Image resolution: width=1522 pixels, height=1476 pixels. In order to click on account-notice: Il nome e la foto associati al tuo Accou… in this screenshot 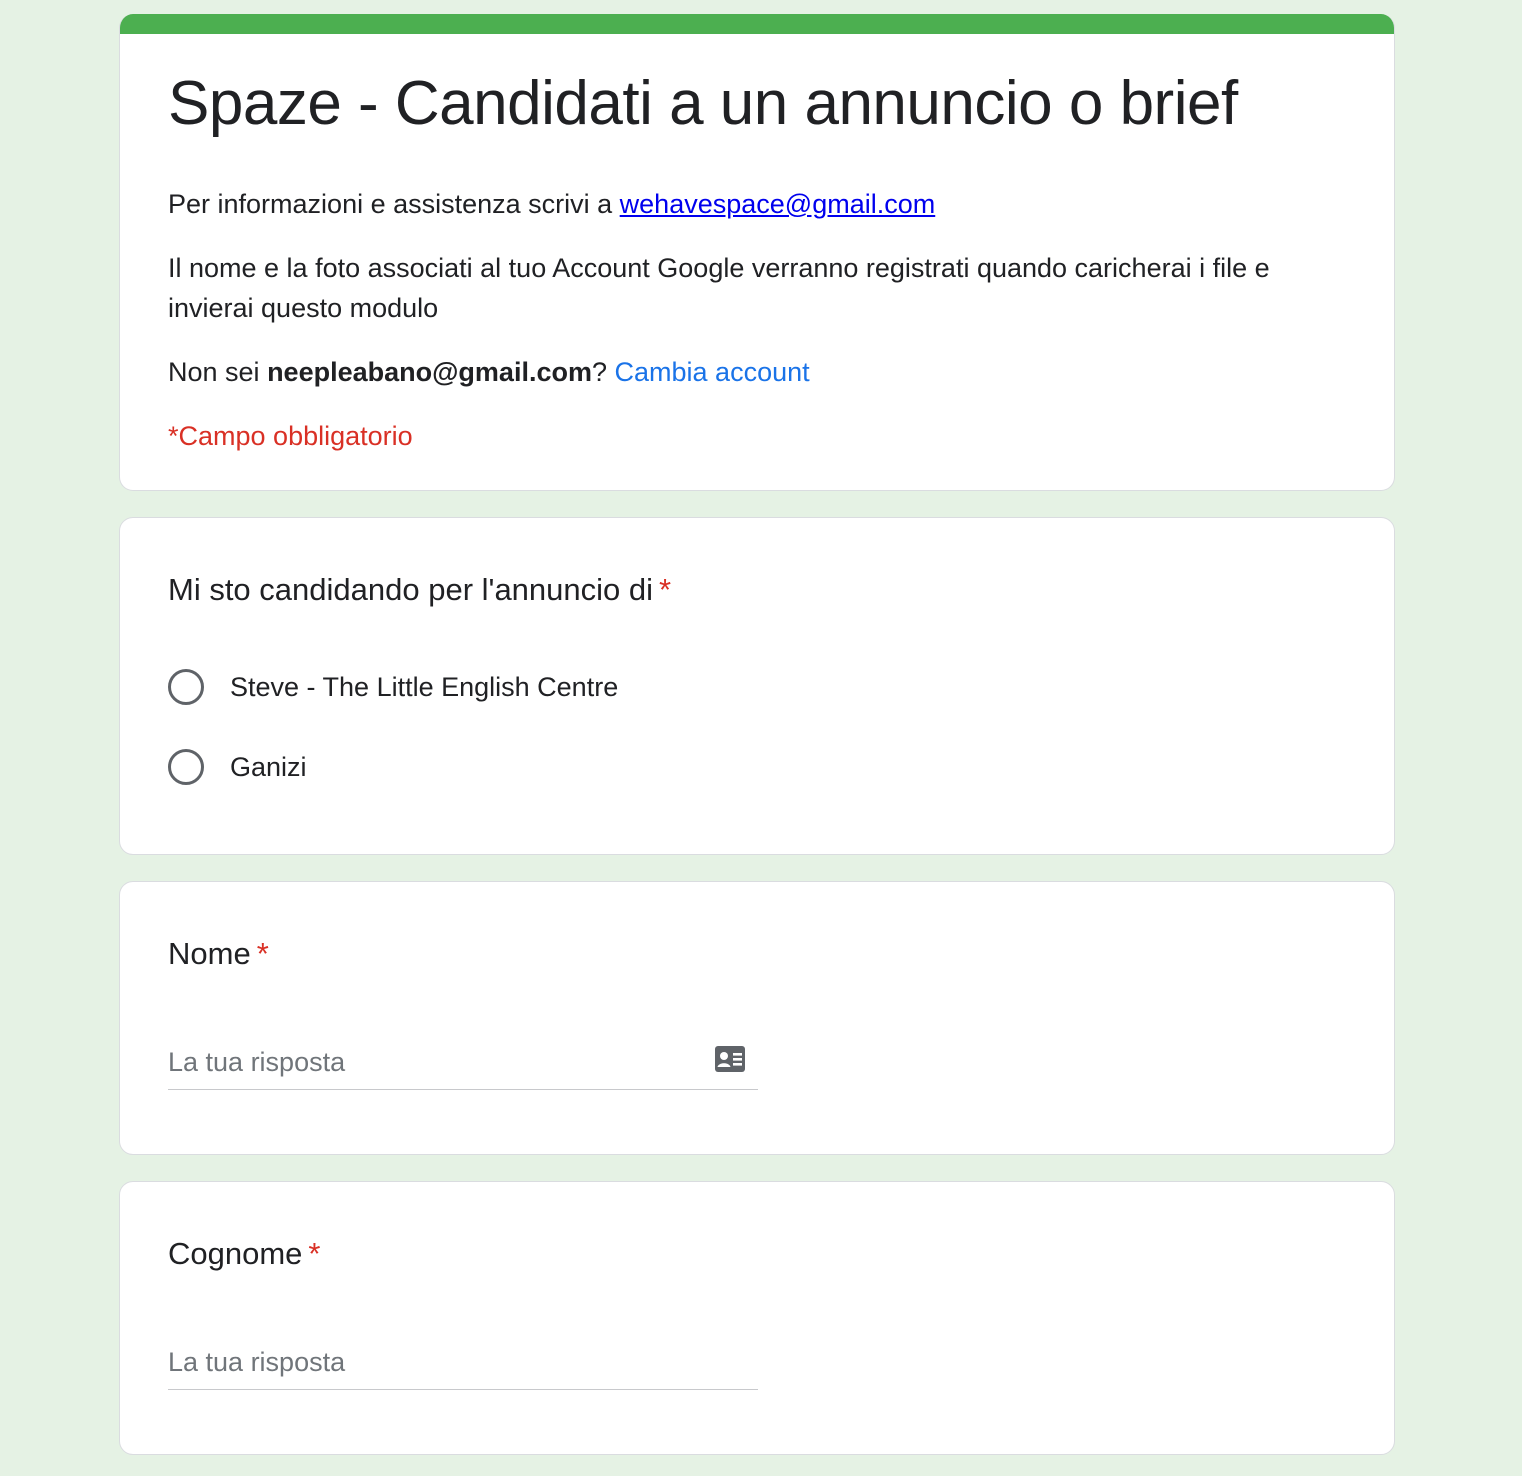, I will do `click(719, 288)`.